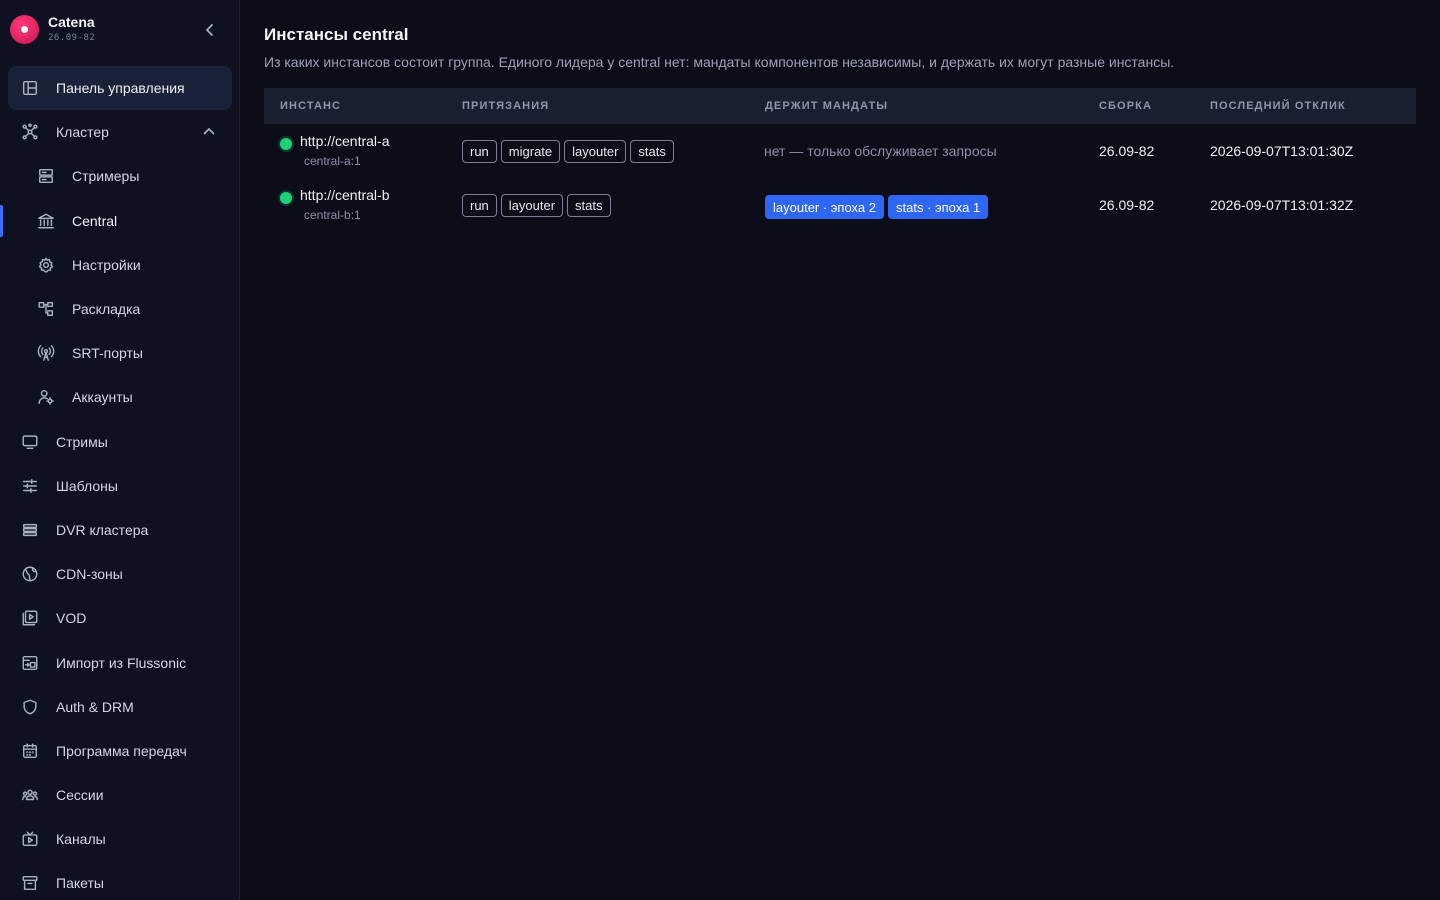  Describe the element at coordinates (1282, 205) in the screenshot. I see `last-seen-timestamp: 2026-09-07T13:01:32Z` at that location.